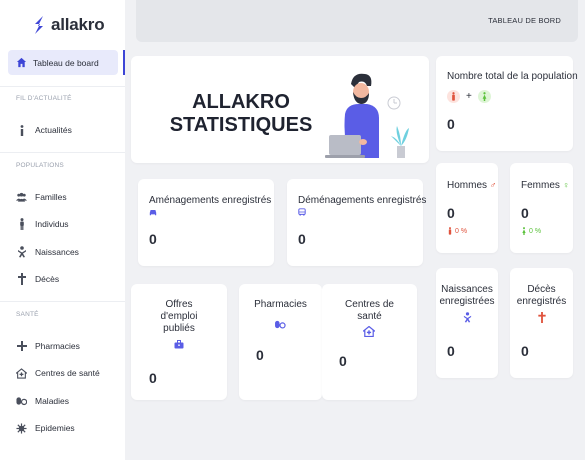  What do you see at coordinates (21, 346) in the screenshot?
I see `plus-icon` at bounding box center [21, 346].